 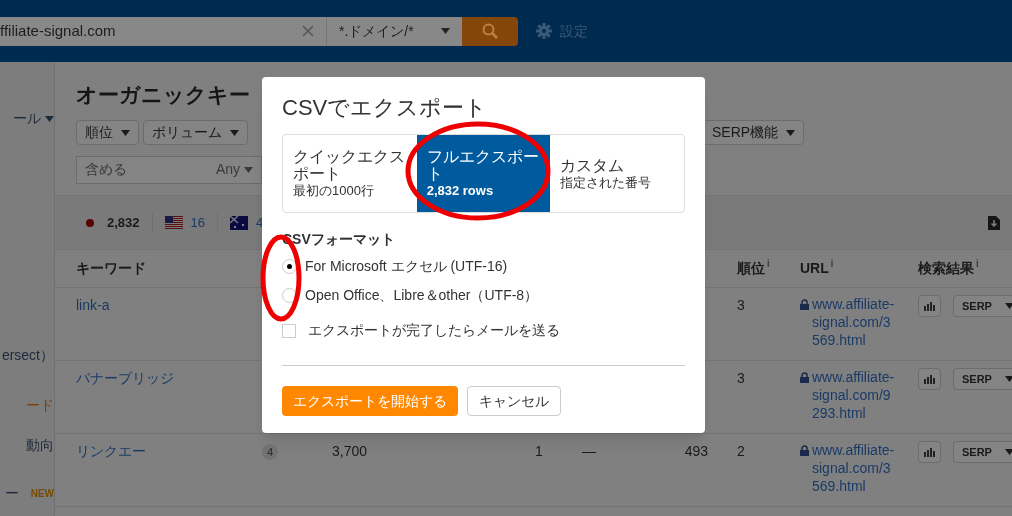 What do you see at coordinates (589, 451) in the screenshot?
I see `table-cell: —` at bounding box center [589, 451].